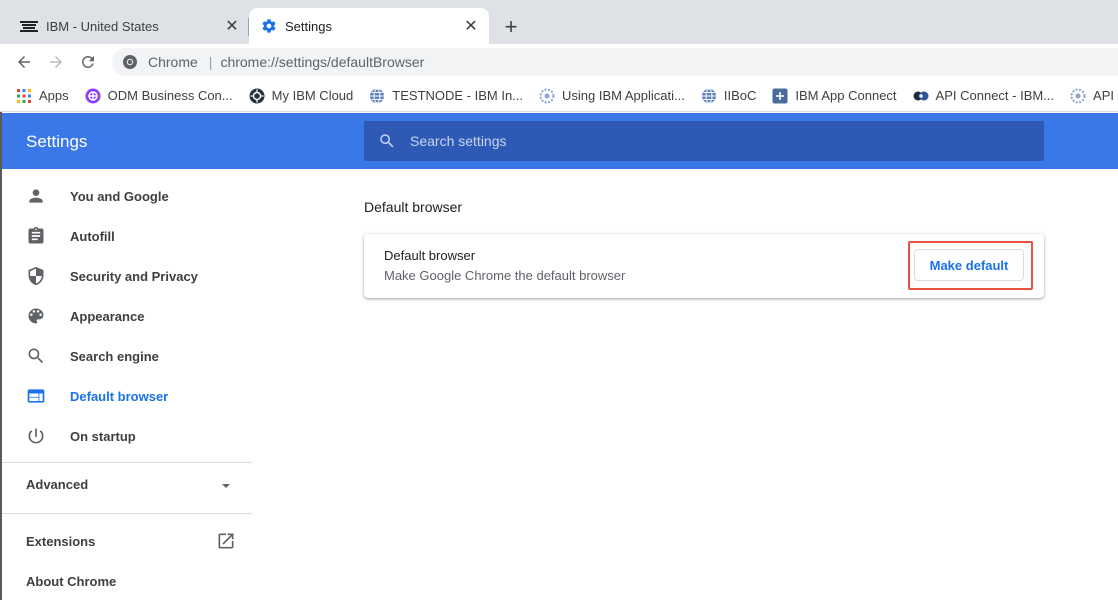  Describe the element at coordinates (559, 22) in the screenshot. I see `tab-strip: IBM - United States ✕ Settings ✕ +` at that location.